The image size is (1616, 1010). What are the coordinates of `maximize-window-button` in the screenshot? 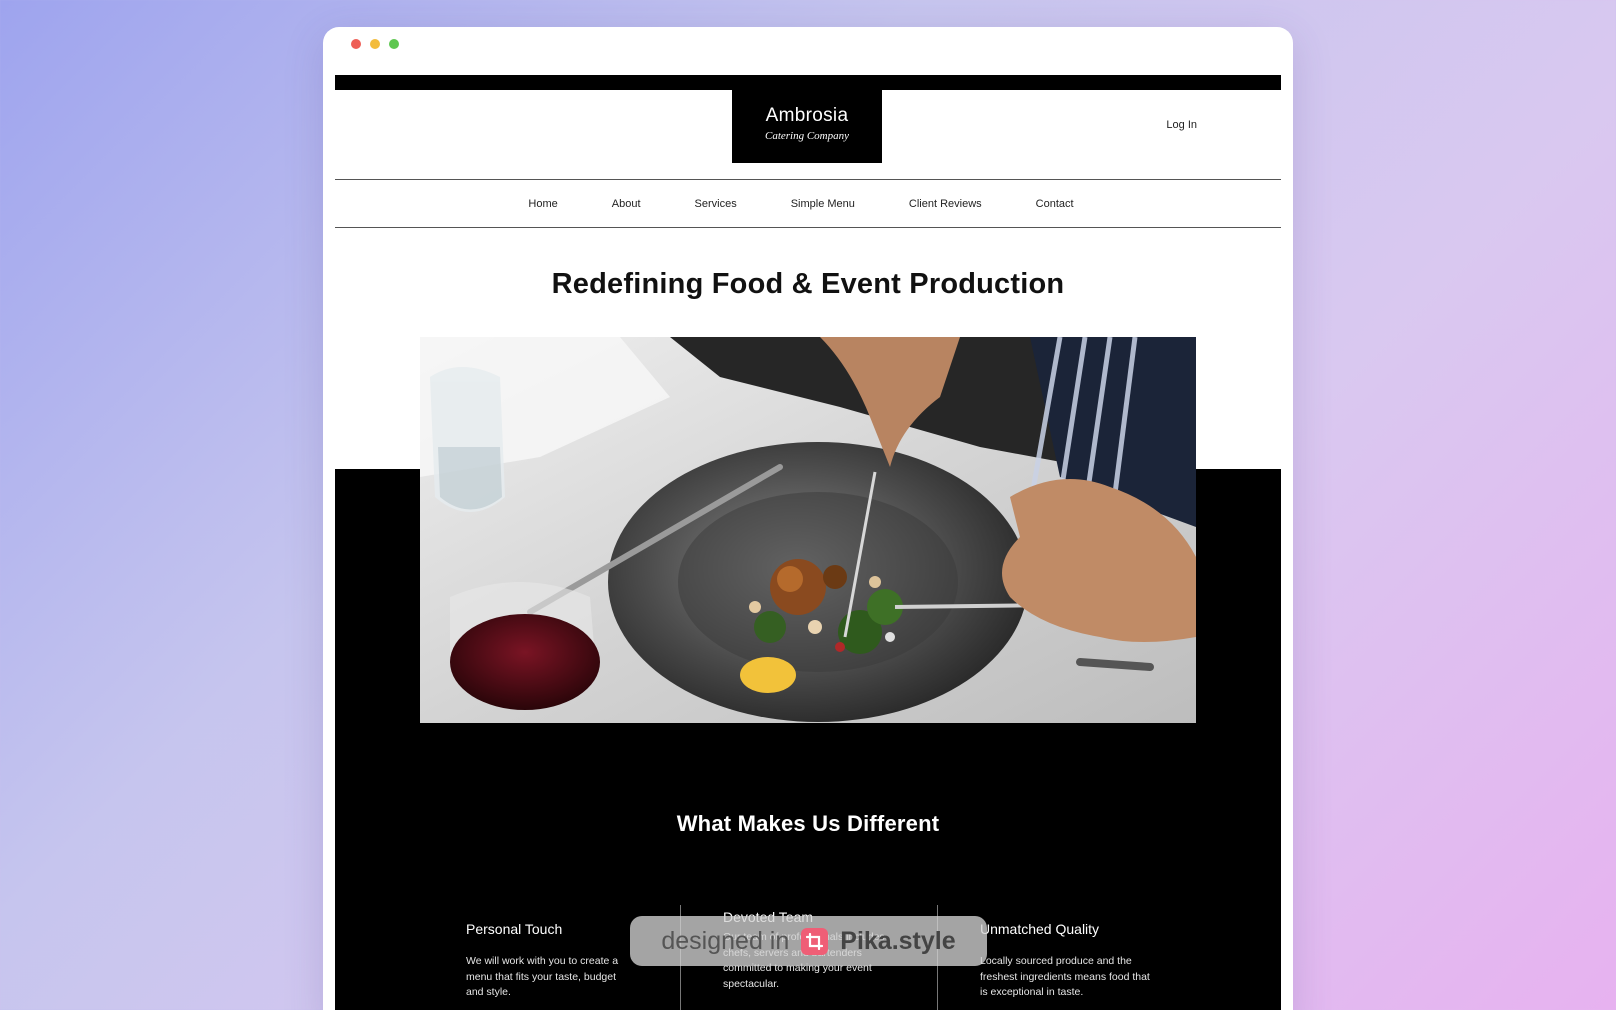 It's located at (394, 44).